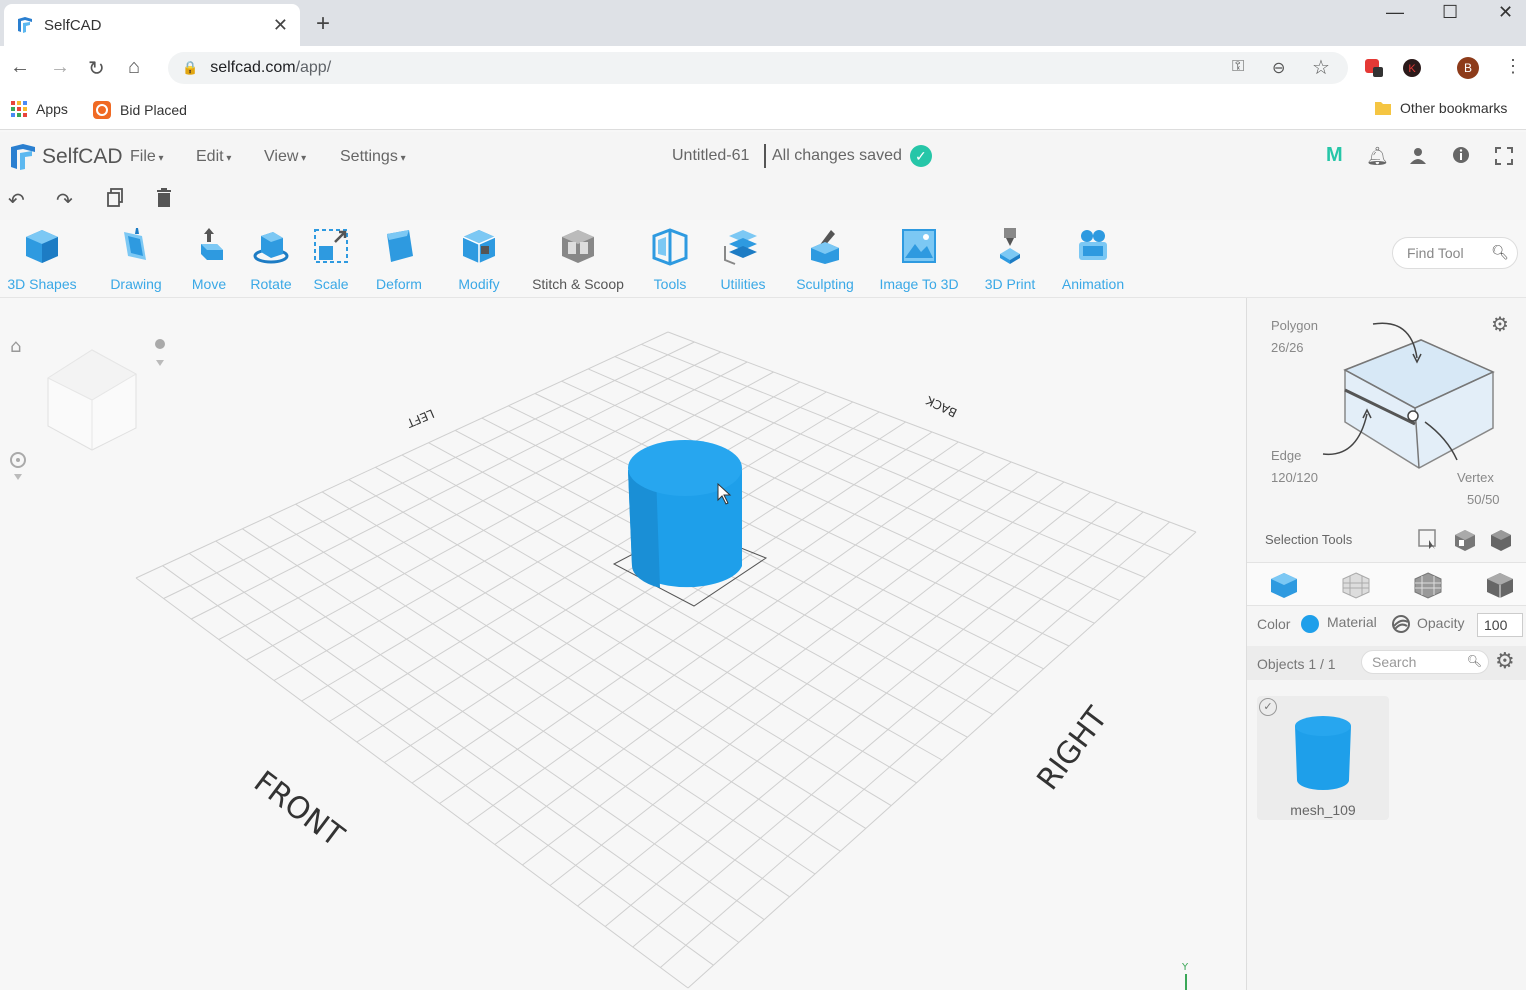 Image resolution: width=1526 pixels, height=990 pixels. I want to click on bookmark-label: Bid Placed, so click(153, 110).